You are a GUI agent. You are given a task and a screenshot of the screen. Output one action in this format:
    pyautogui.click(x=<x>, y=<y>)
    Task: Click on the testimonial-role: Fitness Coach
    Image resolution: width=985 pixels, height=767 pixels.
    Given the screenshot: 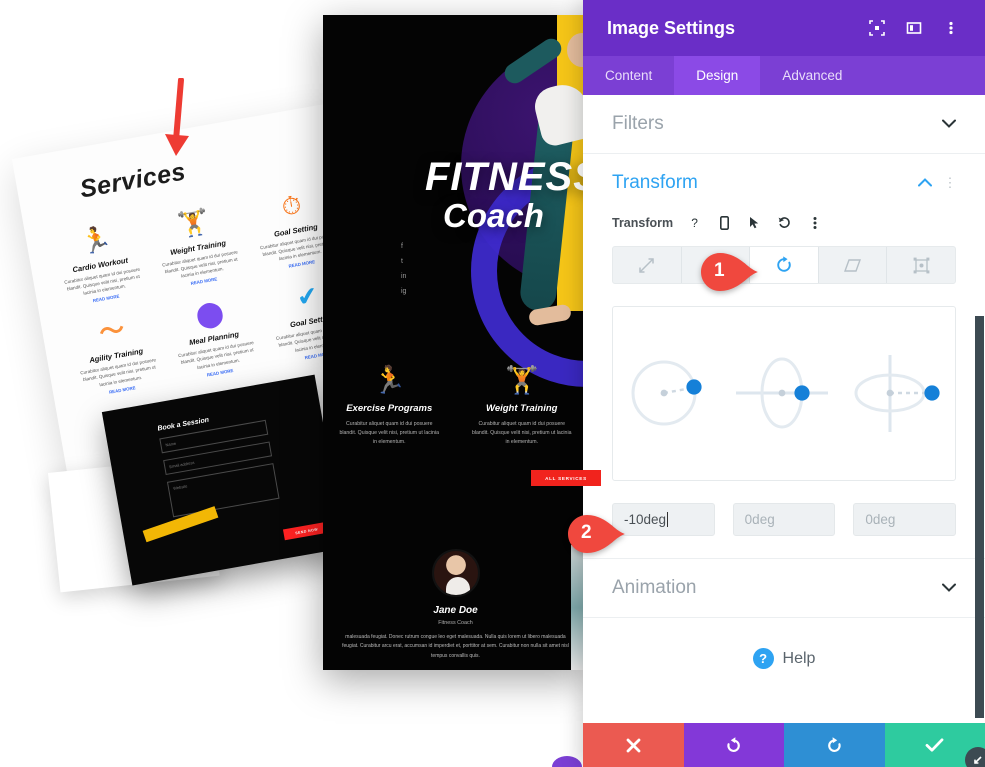 What is the action you would take?
    pyautogui.click(x=455, y=623)
    